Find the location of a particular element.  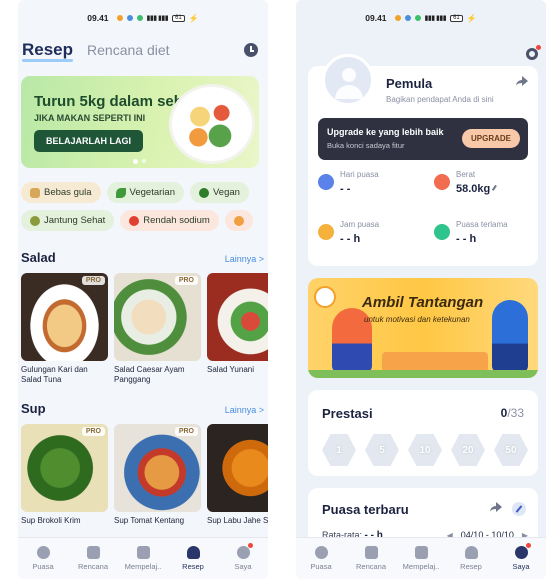

recipe-card: PRO Sup Brokoli Krim is located at coordinates (64, 475).